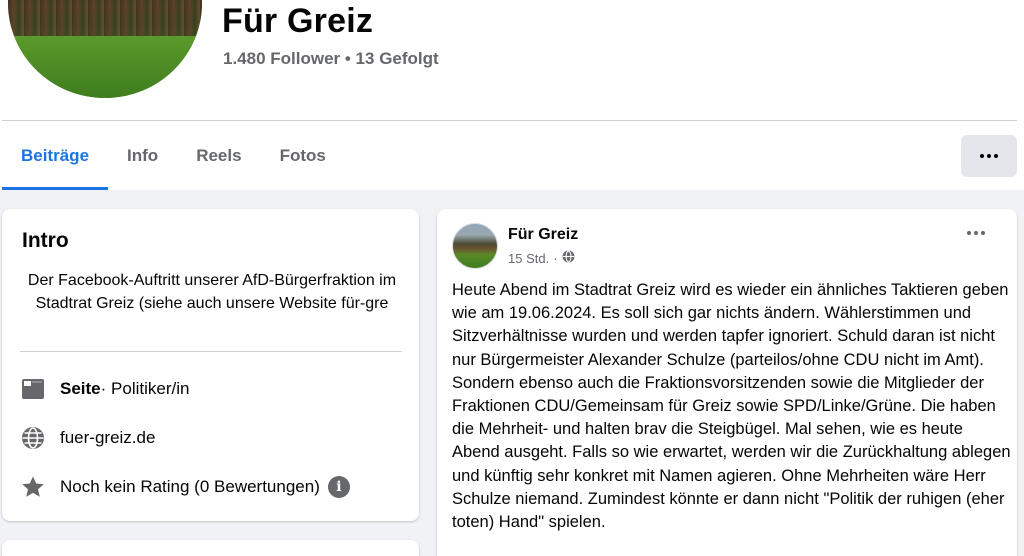  What do you see at coordinates (142, 156) in the screenshot?
I see `tab-info: Info` at bounding box center [142, 156].